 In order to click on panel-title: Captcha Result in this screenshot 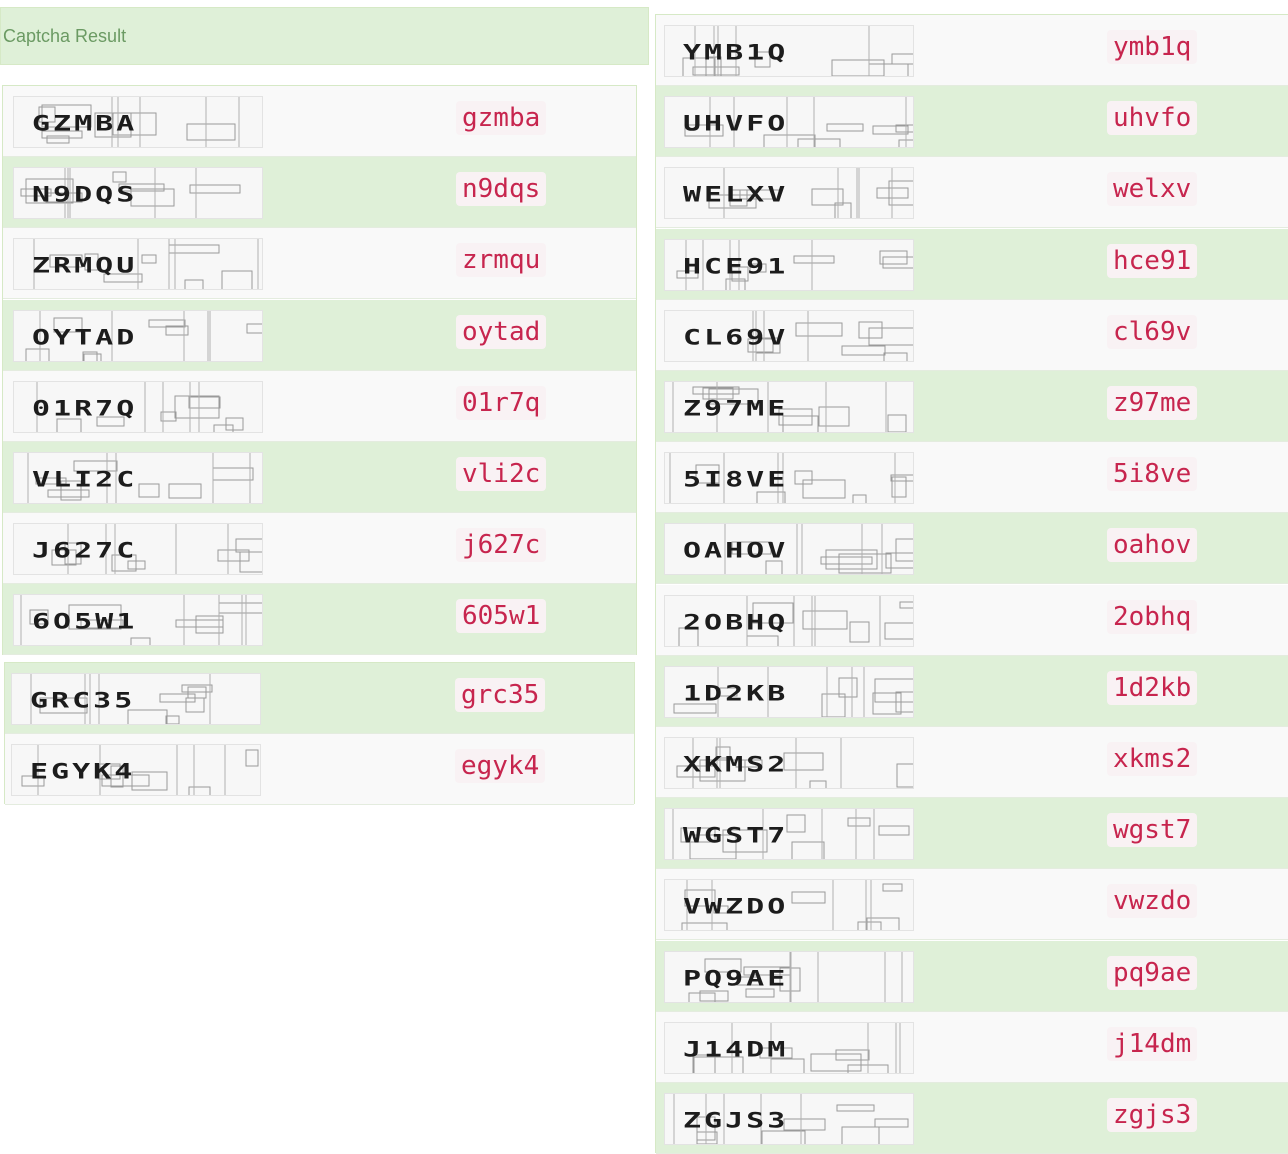, I will do `click(65, 36)`.